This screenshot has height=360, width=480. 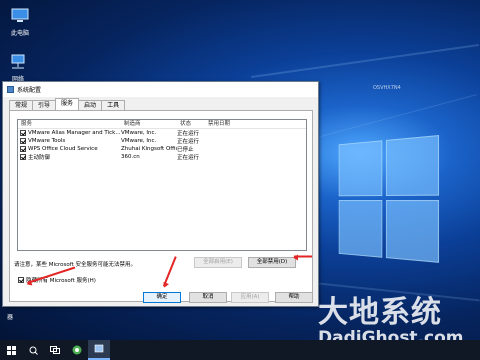 What do you see at coordinates (29, 90) in the screenshot?
I see `dialog-title: 系统配置` at bounding box center [29, 90].